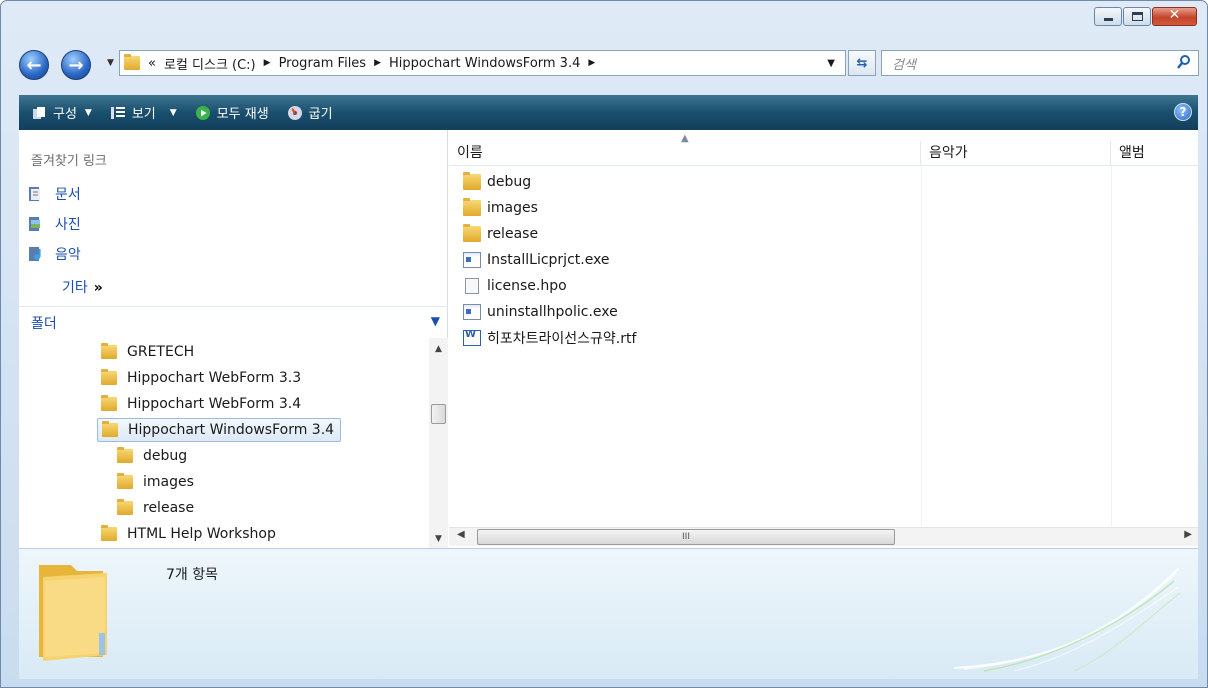 The width and height of the screenshot is (1208, 688). I want to click on column-header-name: 이름, so click(685, 153).